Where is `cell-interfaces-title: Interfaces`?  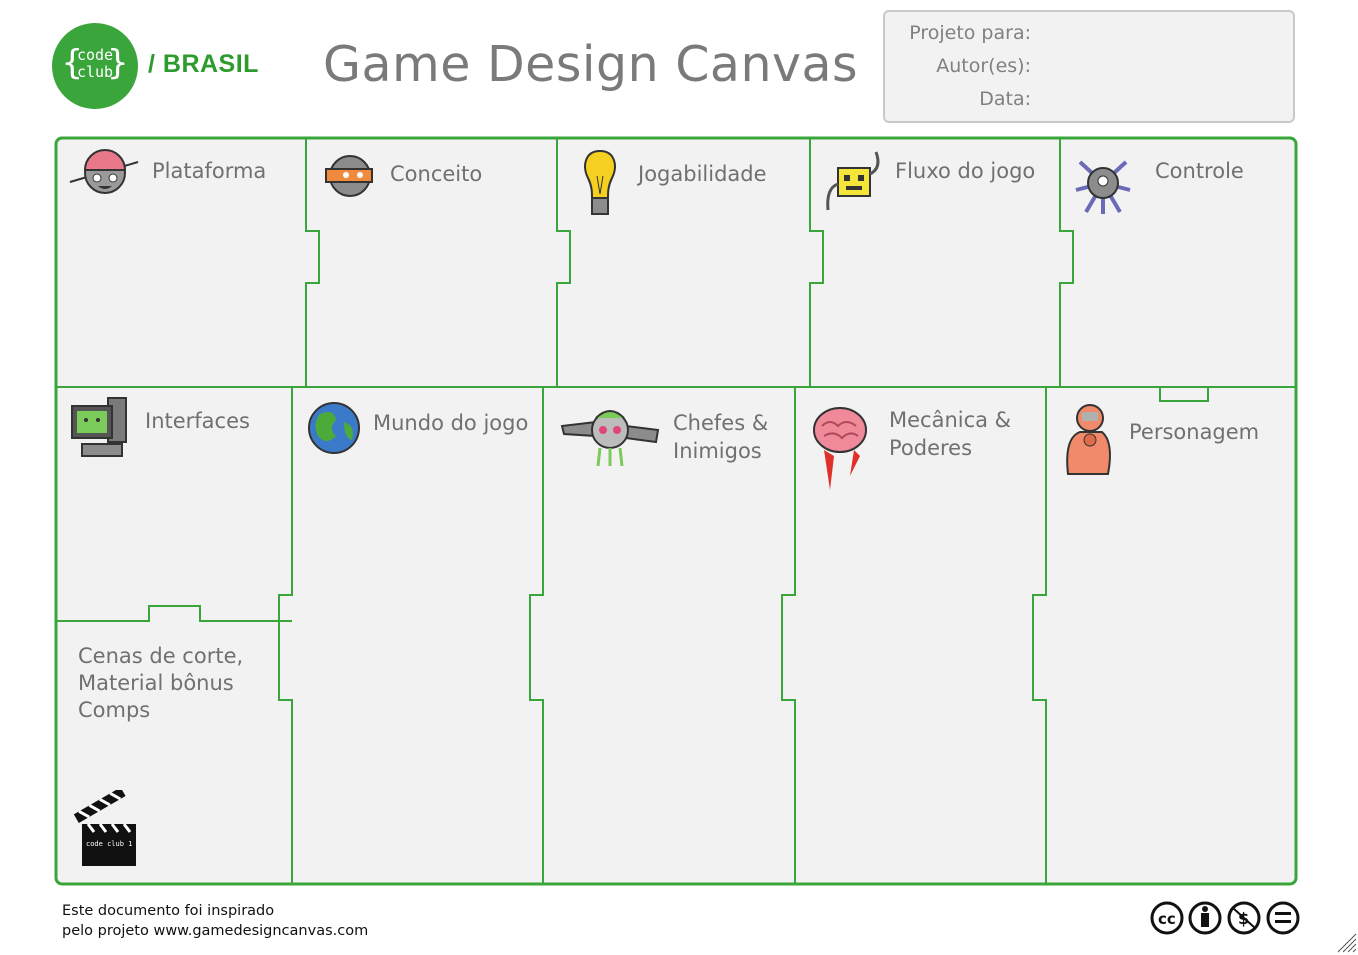 cell-interfaces-title: Interfaces is located at coordinates (197, 421).